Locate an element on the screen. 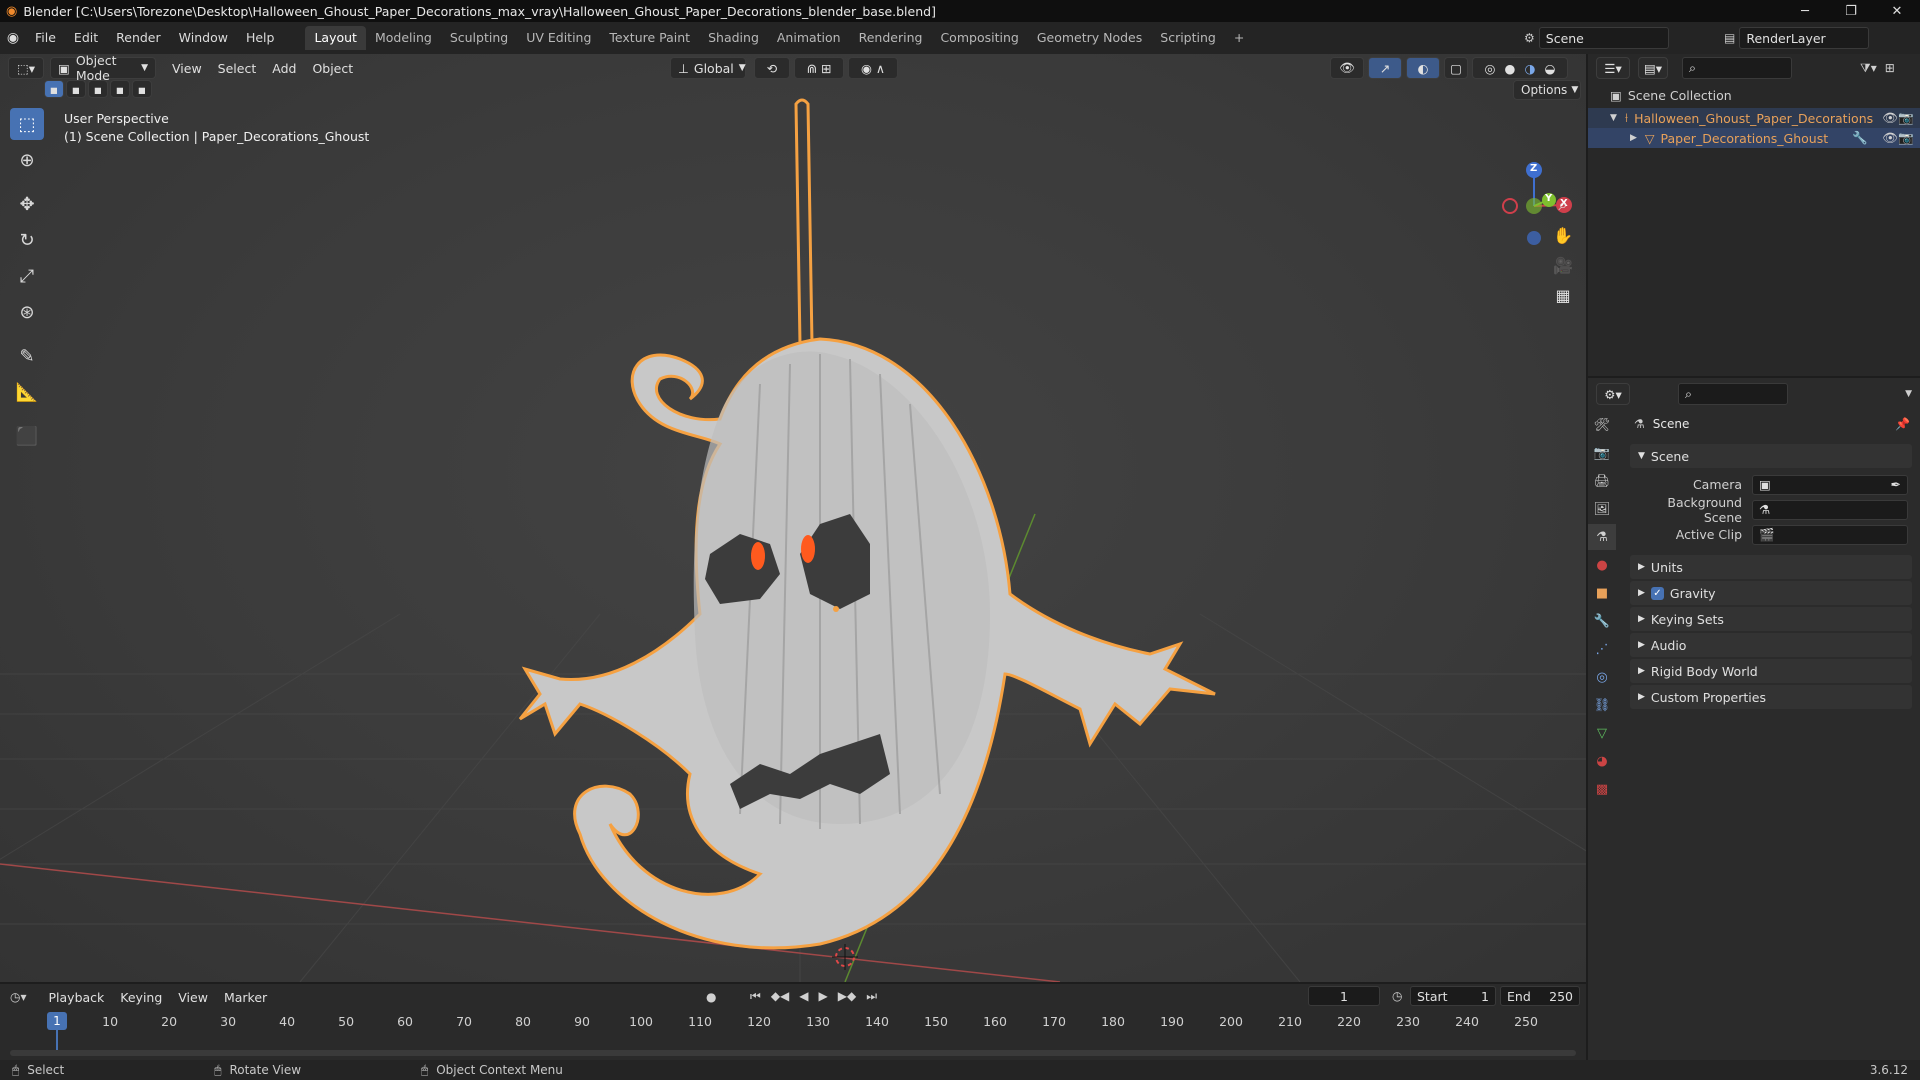 Image resolution: width=1920 pixels, height=1080 pixels. tab-modeling: Modeling is located at coordinates (403, 38).